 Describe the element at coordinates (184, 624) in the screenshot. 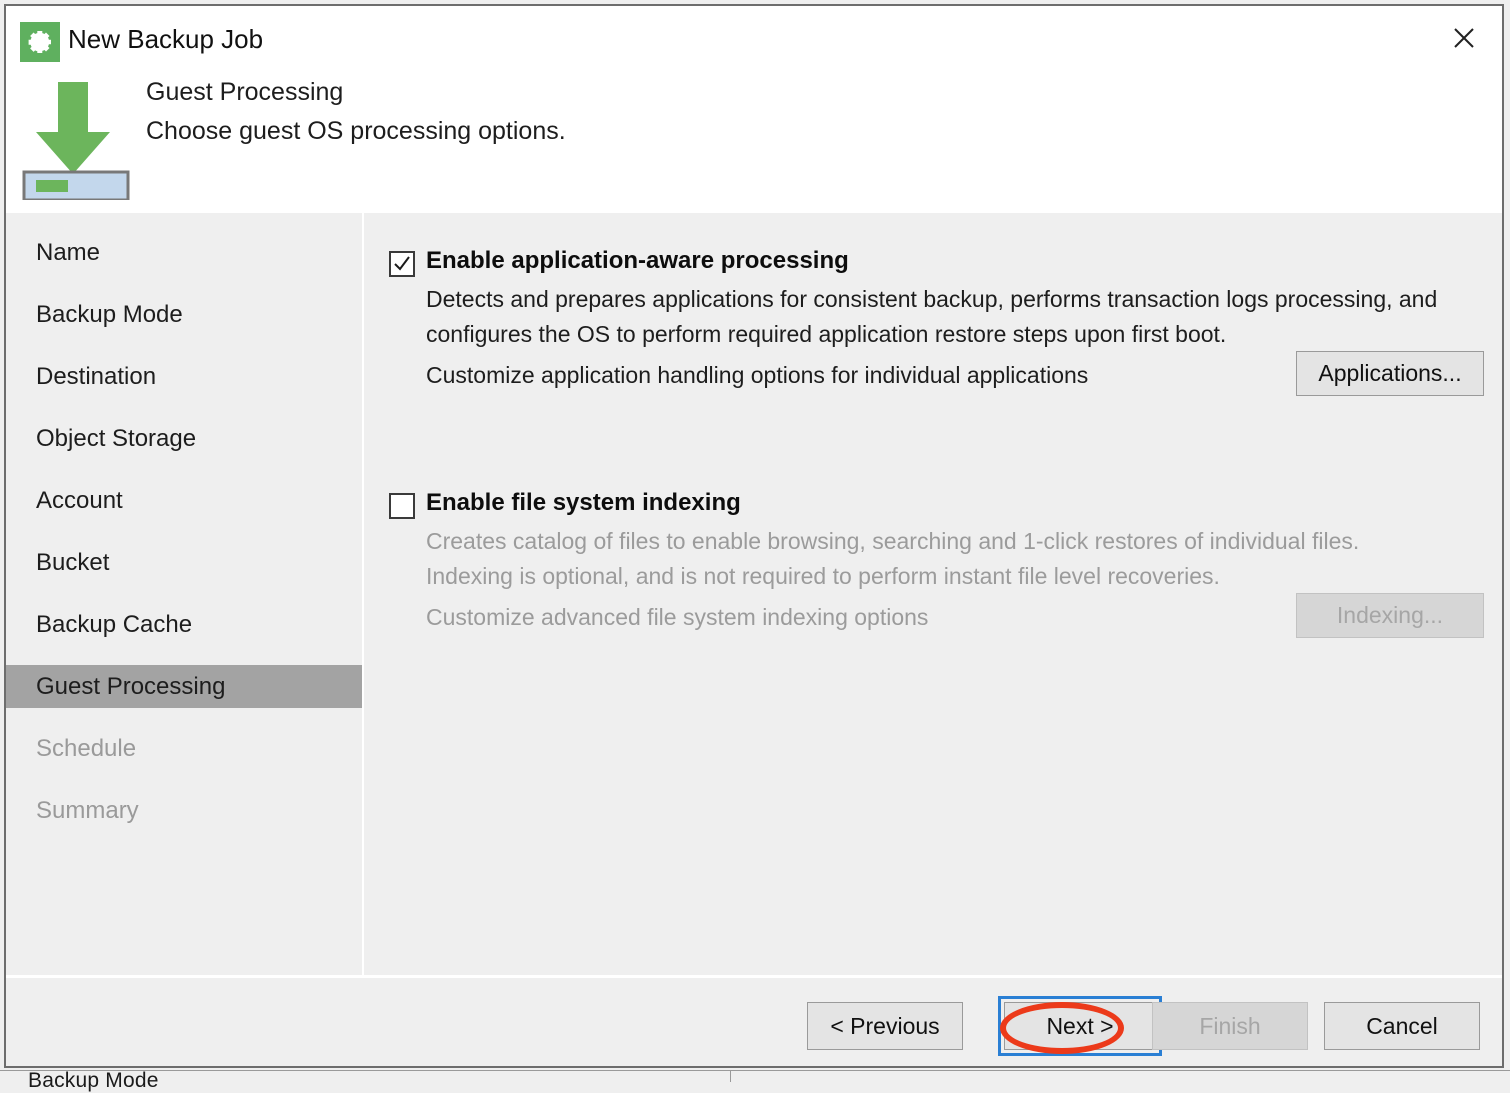

I see `sidebar-item-backup-cache: Backup Cache` at that location.